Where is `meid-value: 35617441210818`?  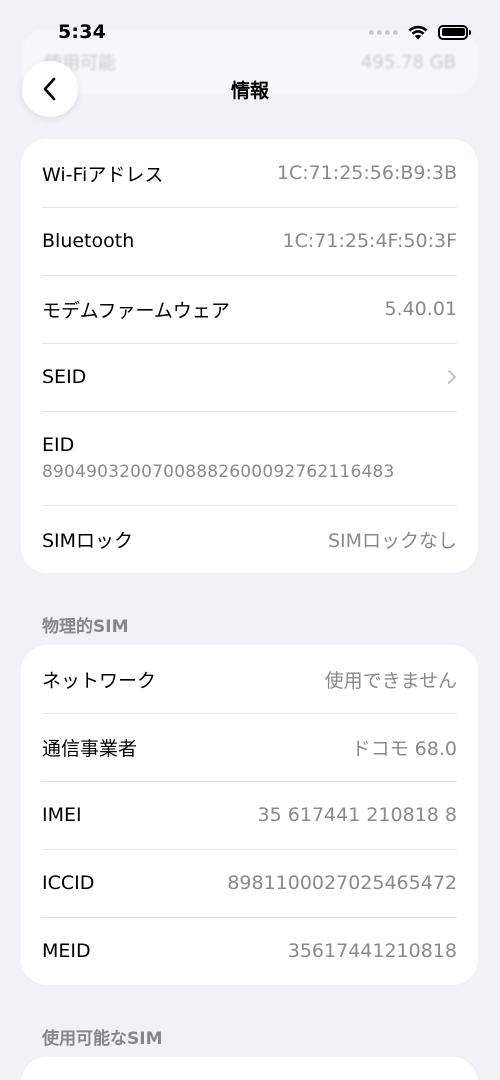
meid-value: 35617441210818 is located at coordinates (372, 951).